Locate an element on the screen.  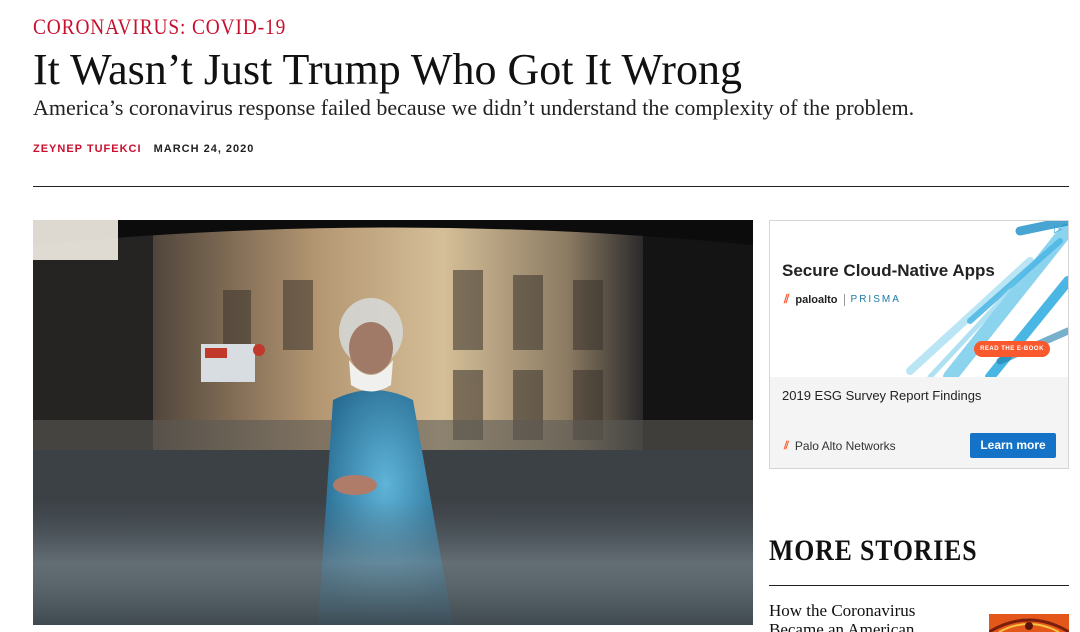
prisma-logo: PRISMA is located at coordinates (875, 299).